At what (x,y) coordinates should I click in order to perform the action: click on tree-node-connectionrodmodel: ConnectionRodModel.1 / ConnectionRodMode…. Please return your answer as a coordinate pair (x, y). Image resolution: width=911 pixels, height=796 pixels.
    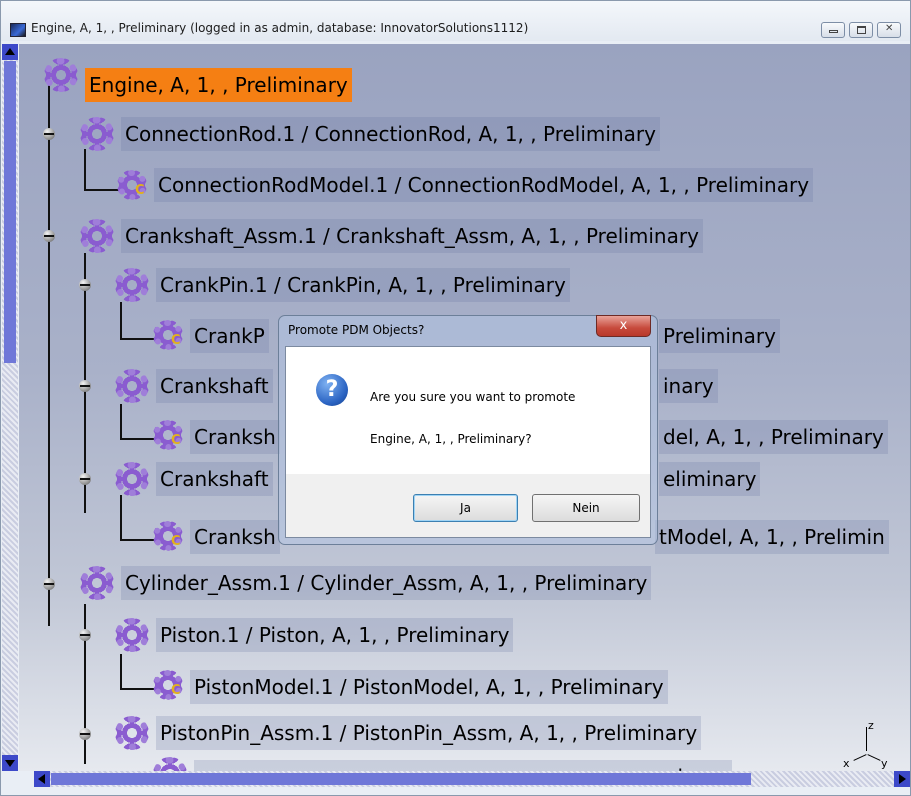
    Looking at the image, I should click on (484, 185).